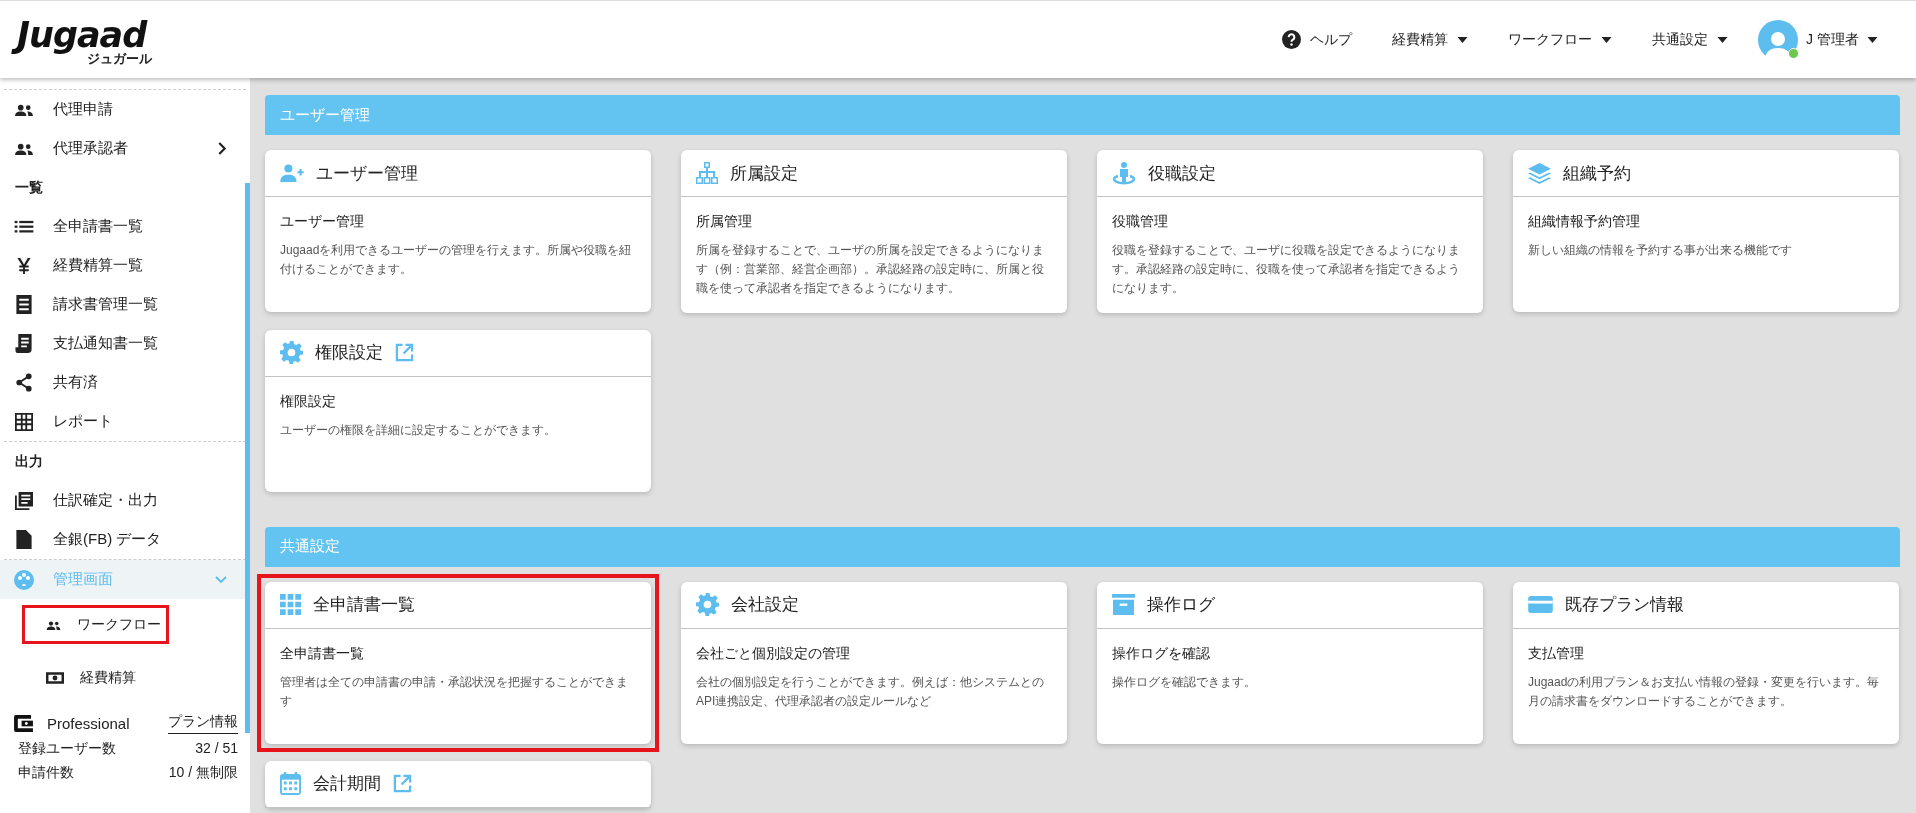  Describe the element at coordinates (1290, 231) in the screenshot. I see `settings-card: 役職設定 役職管理 役職を登録することで、ユーザに役職を設定できるようになります。承認経路の設定時に、役職を使って承認者を指定できるようになります。` at that location.